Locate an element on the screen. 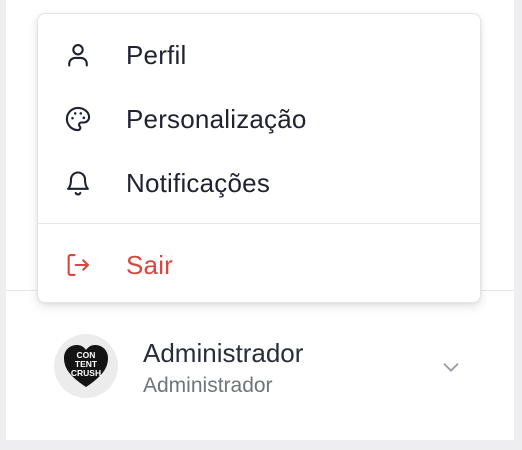 This screenshot has height=450, width=522. menu-item-notifications: Notificações is located at coordinates (259, 183).